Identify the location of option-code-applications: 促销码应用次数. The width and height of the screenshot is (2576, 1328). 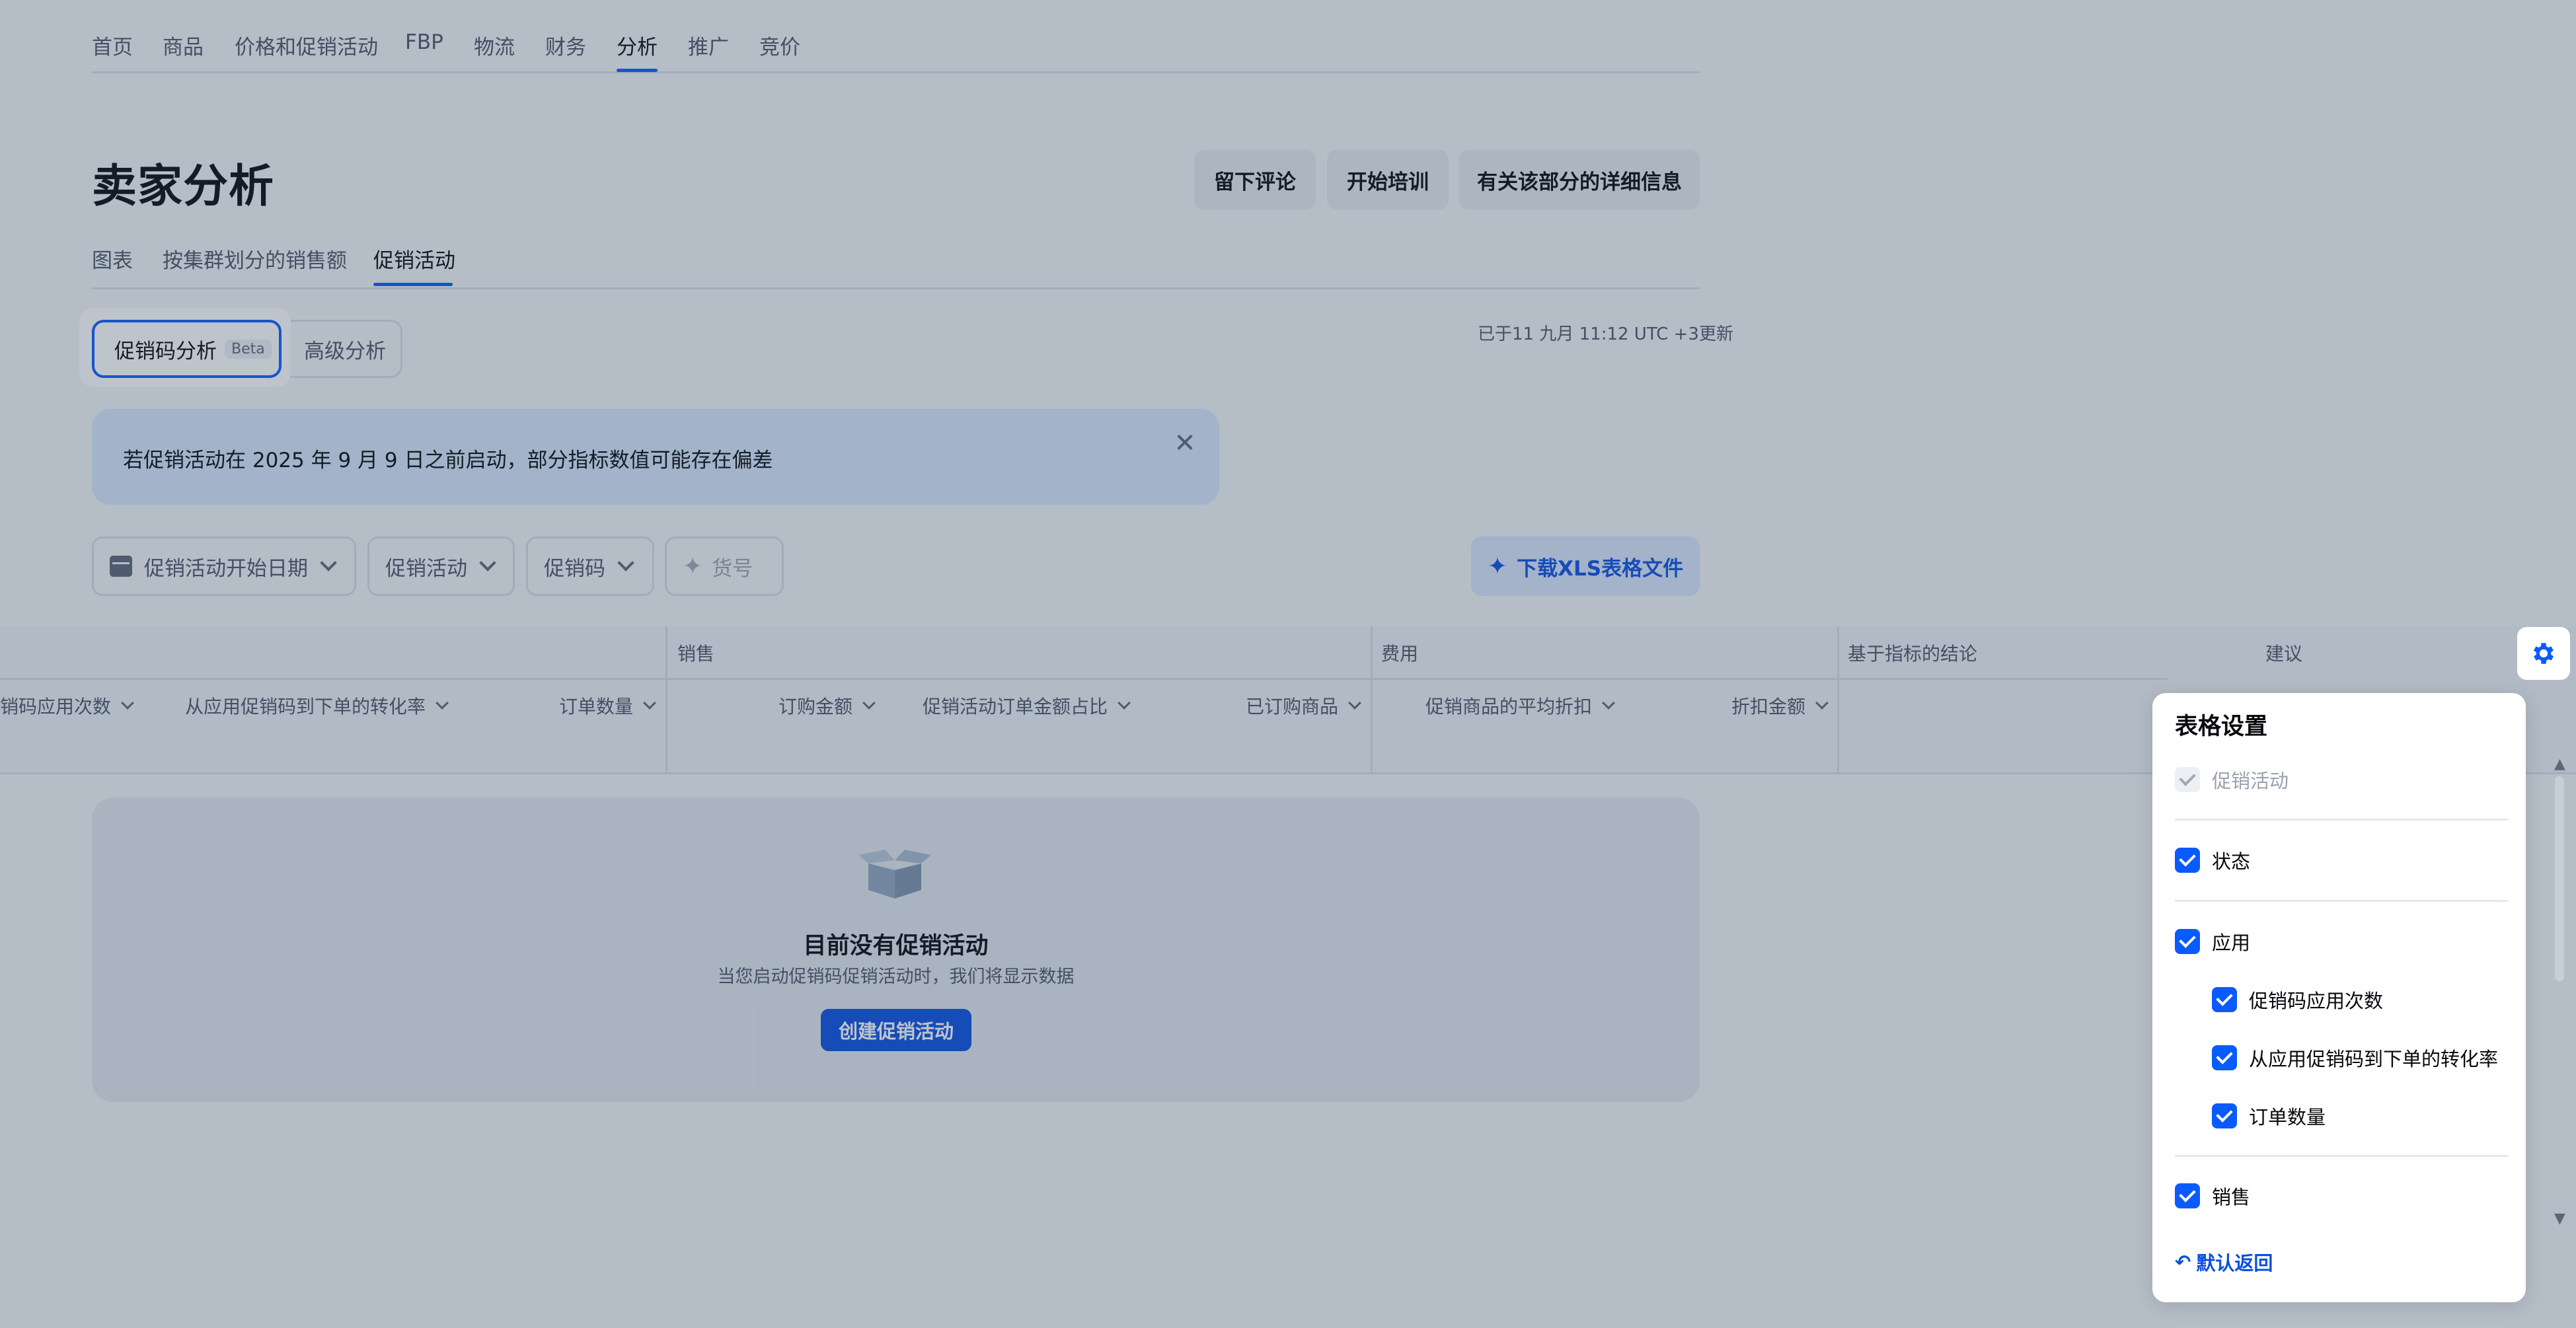
(2297, 1000).